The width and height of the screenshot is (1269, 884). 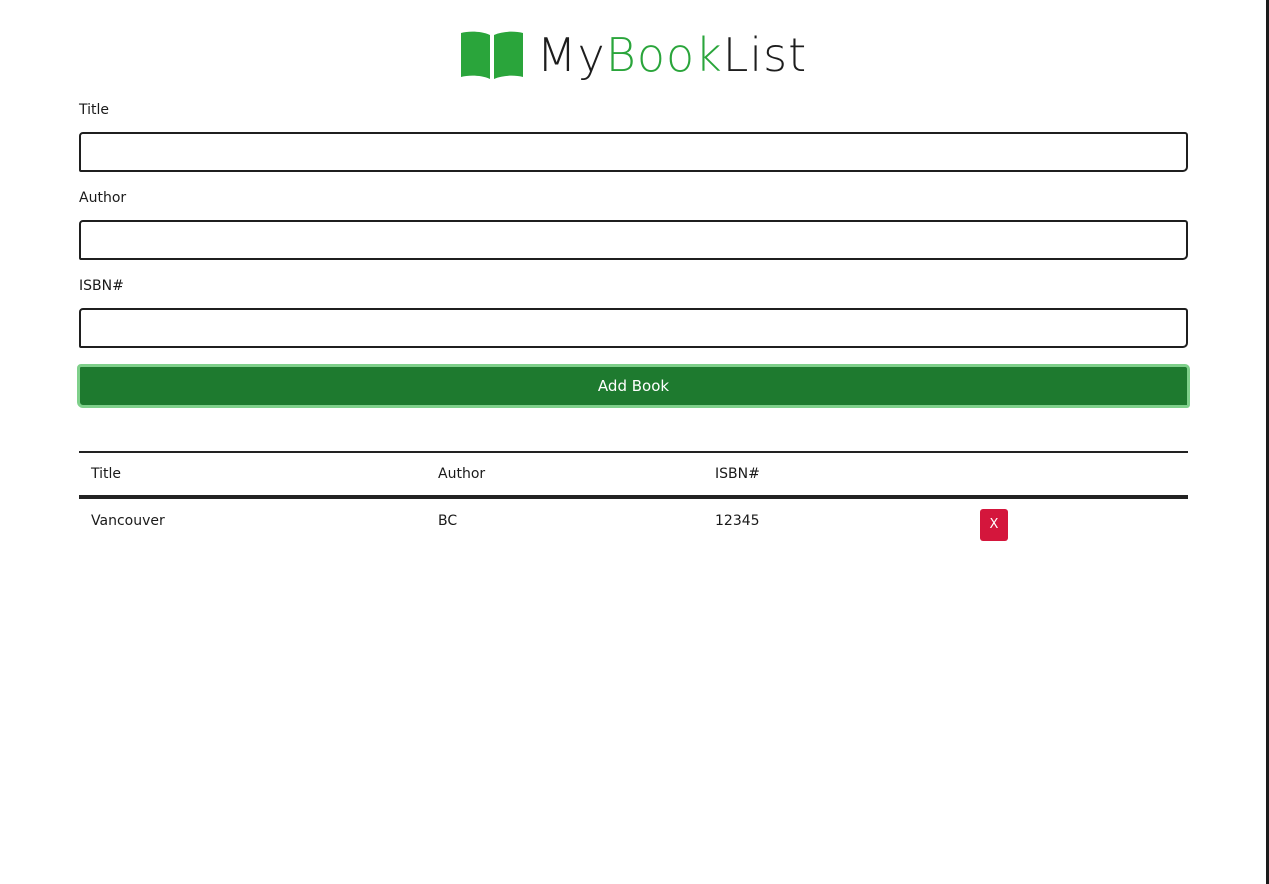 What do you see at coordinates (1084, 525) in the screenshot?
I see `row-action: X` at bounding box center [1084, 525].